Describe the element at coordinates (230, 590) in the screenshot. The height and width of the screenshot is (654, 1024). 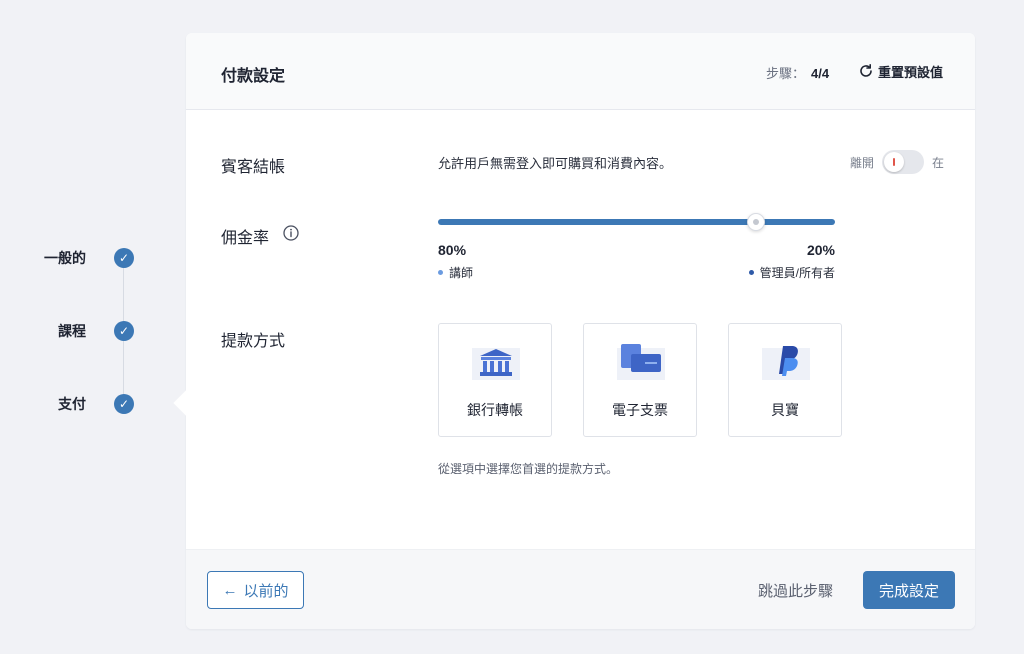
I see `arrow-left-icon: ←` at that location.